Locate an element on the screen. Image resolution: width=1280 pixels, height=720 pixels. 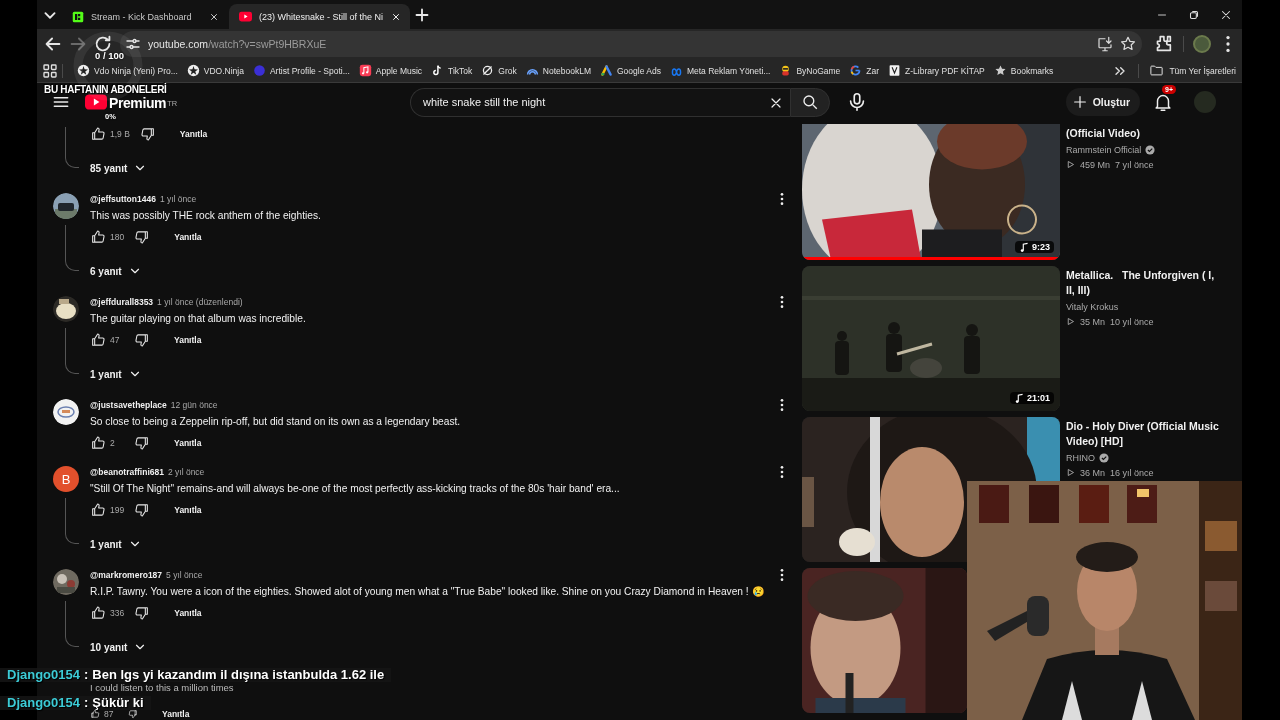
video-title: (Official Video) is located at coordinates (1144, 133).